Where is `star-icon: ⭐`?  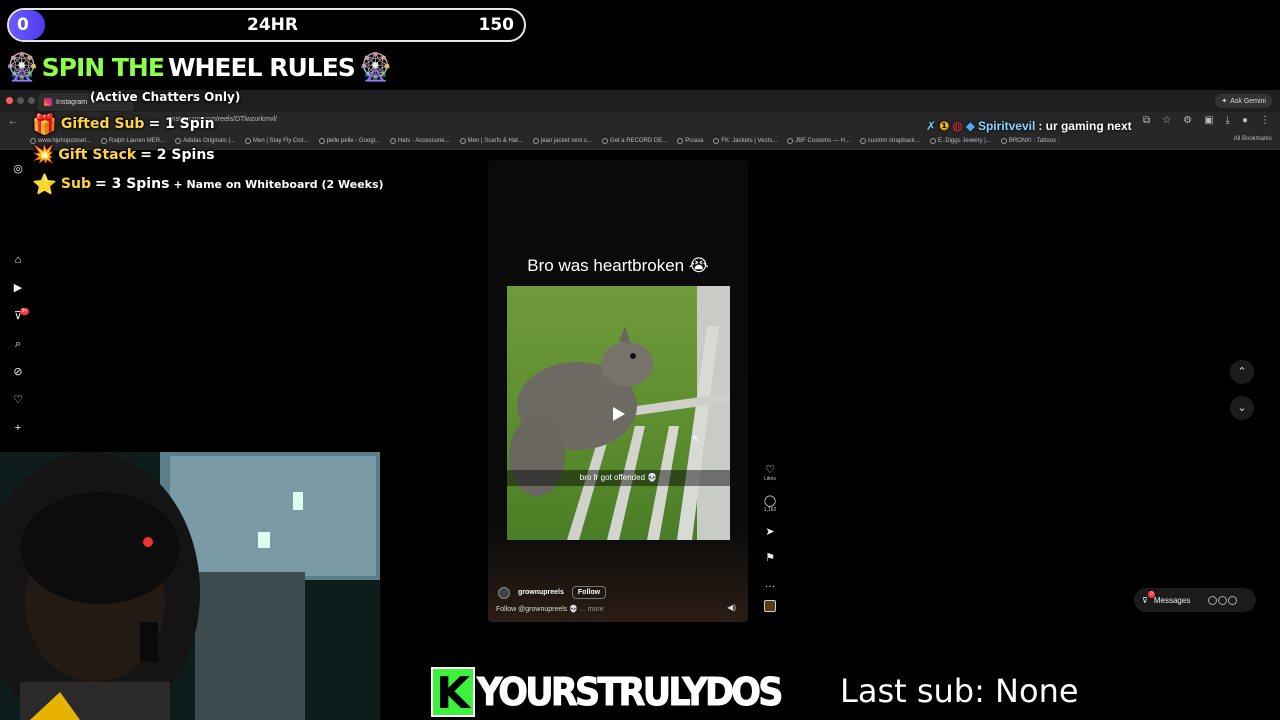 star-icon: ⭐ is located at coordinates (44, 184).